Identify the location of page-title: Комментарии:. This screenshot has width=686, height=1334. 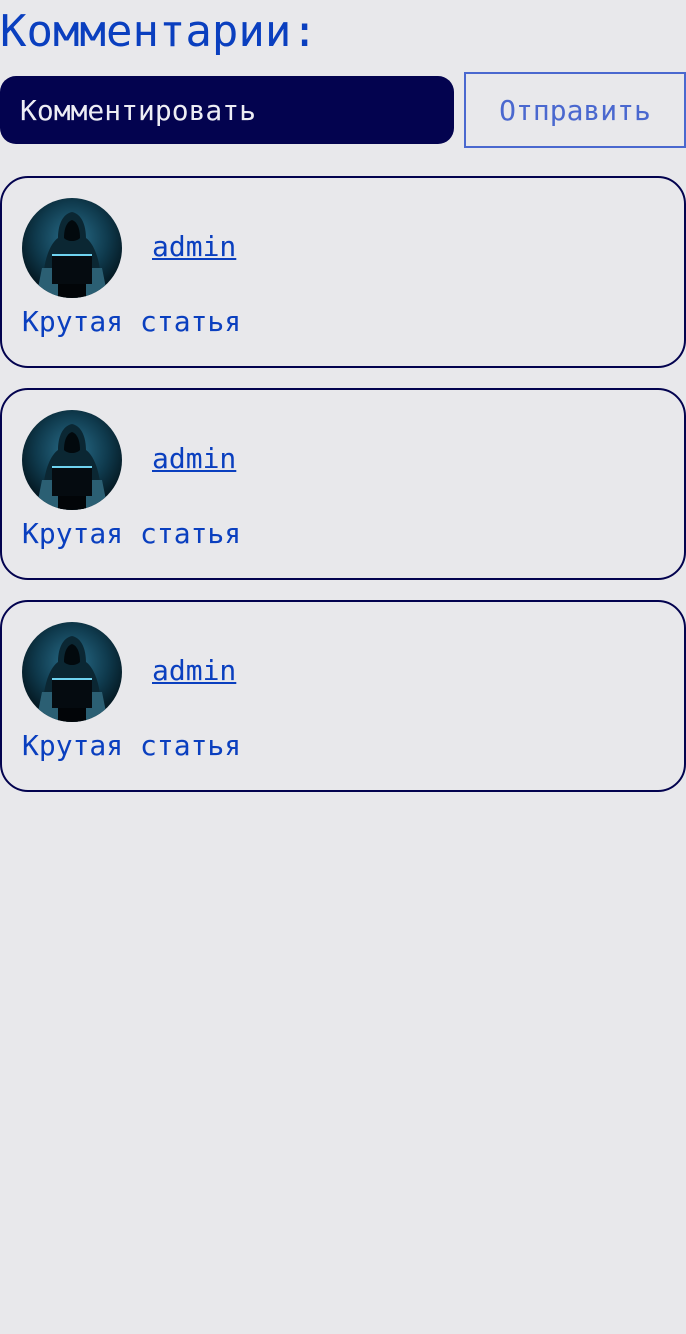
(159, 31).